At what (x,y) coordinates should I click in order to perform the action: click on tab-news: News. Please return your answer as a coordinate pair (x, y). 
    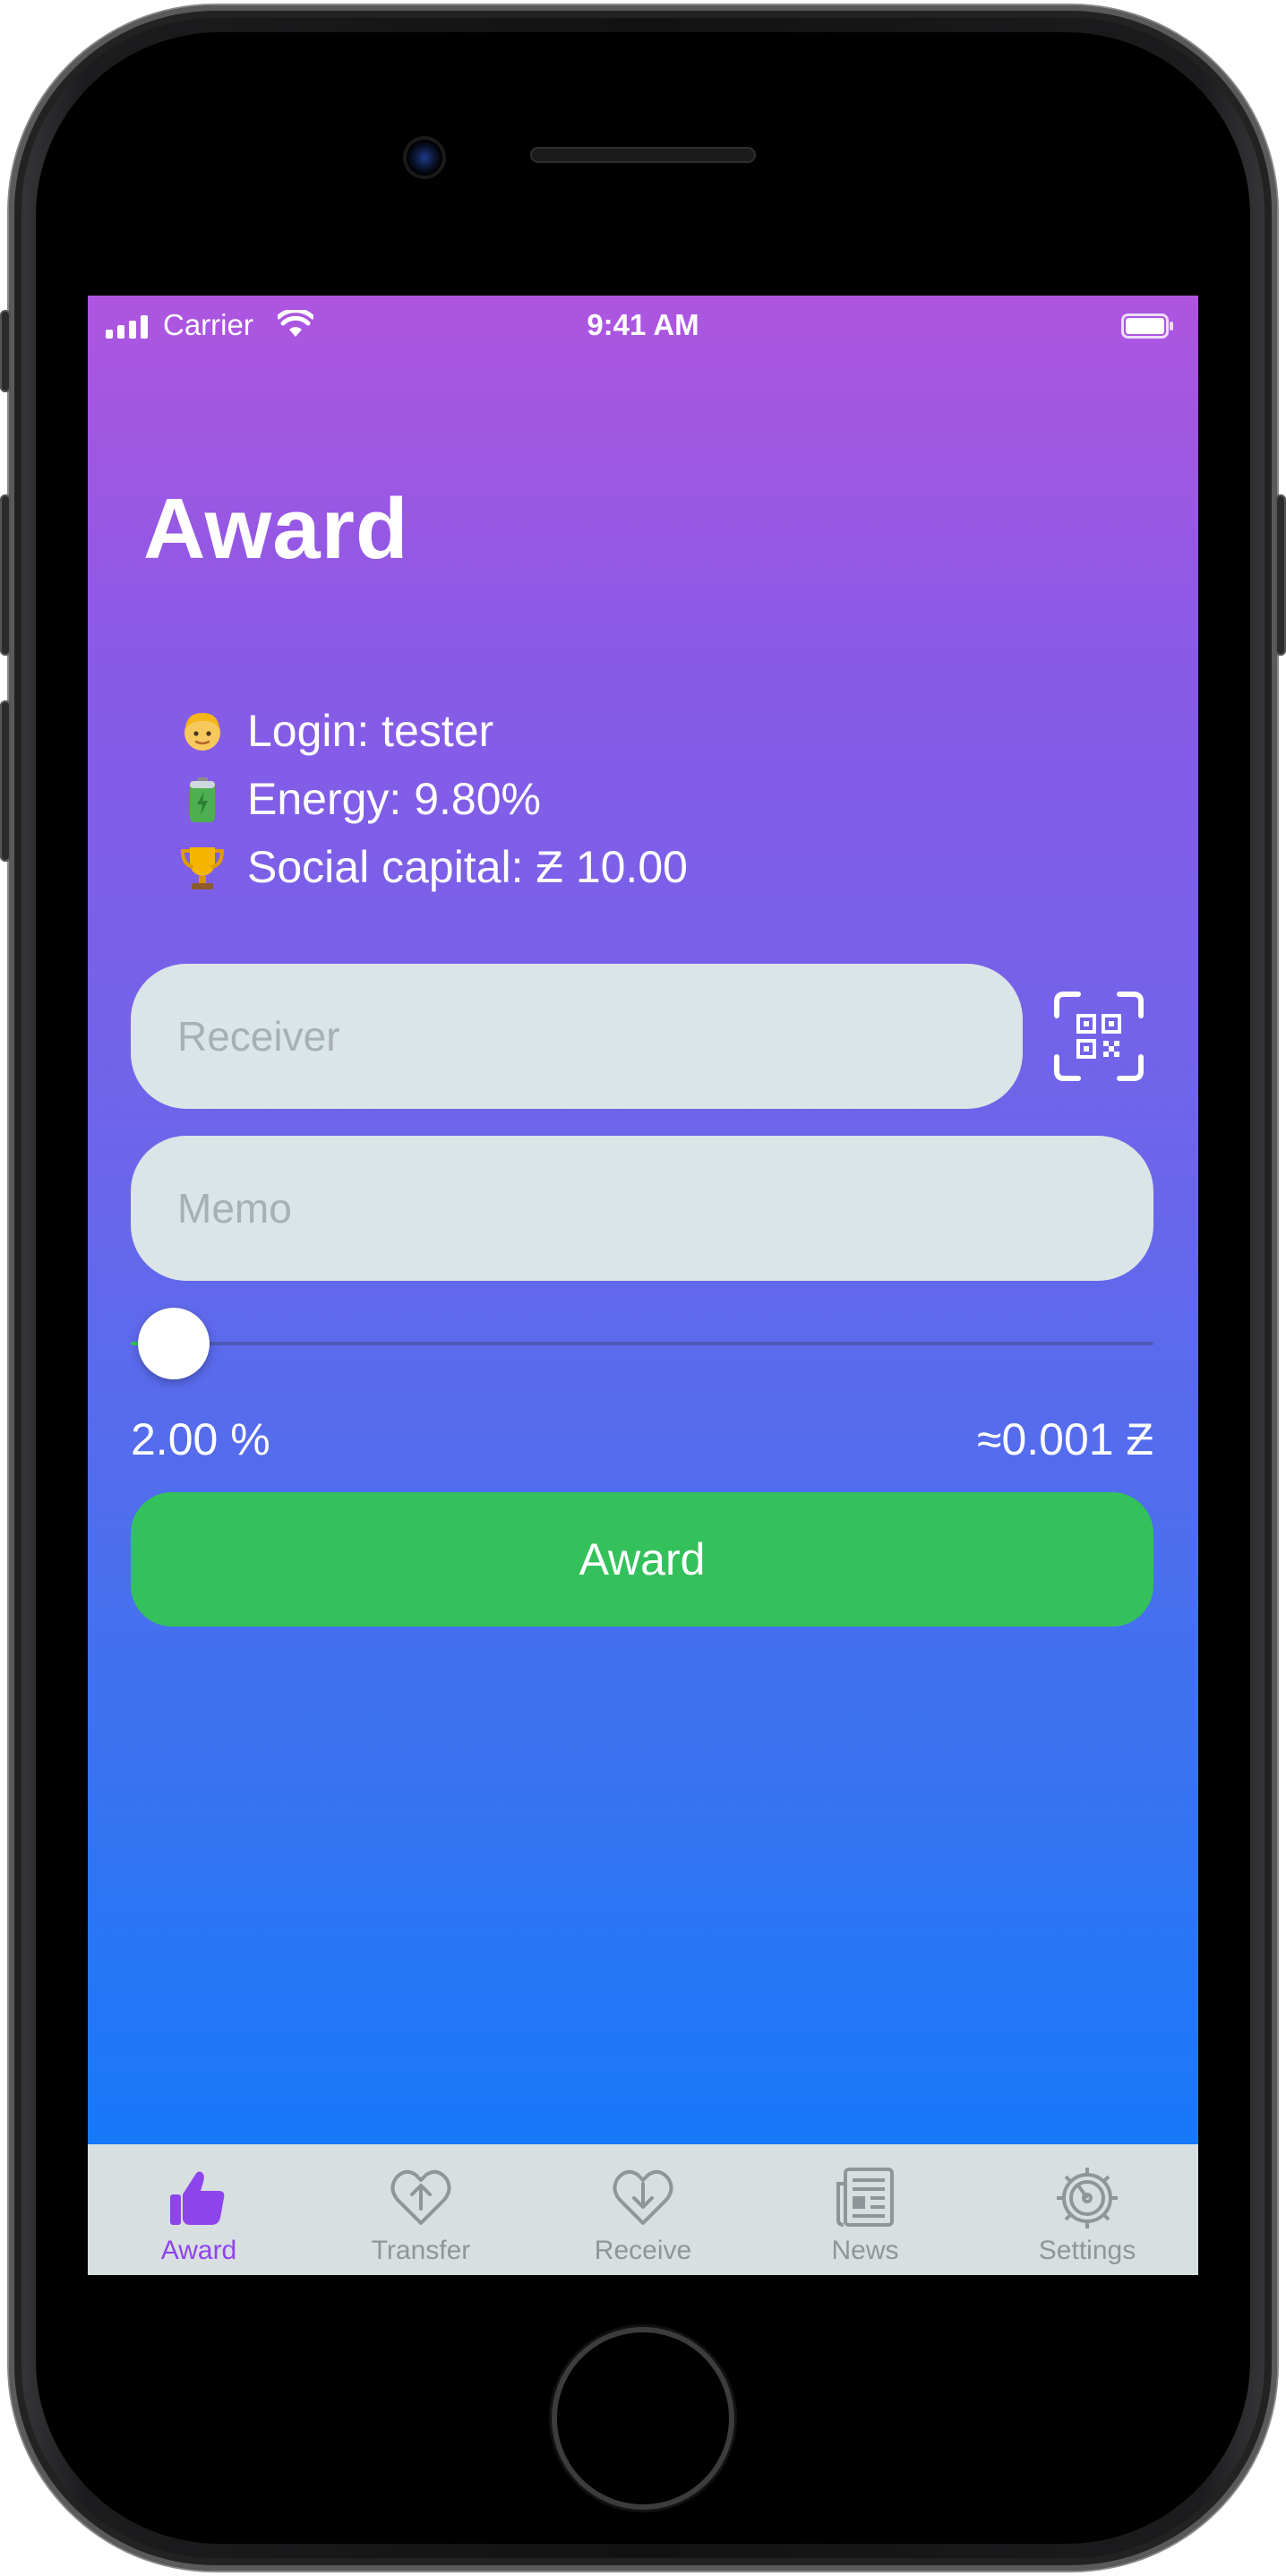
    Looking at the image, I should click on (865, 2209).